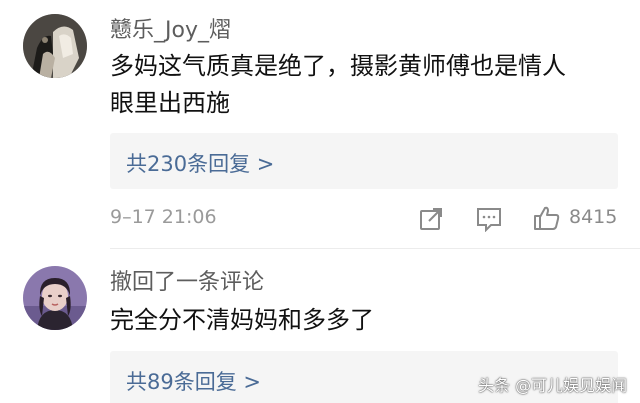 This screenshot has width=640, height=403. I want to click on divider, so click(375, 248).